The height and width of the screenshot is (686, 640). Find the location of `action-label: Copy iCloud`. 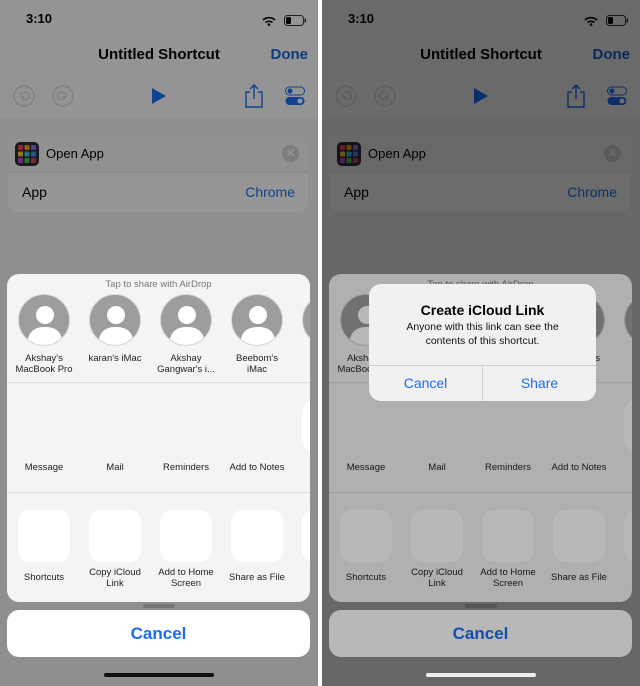

action-label: Copy iCloud is located at coordinates (115, 572).